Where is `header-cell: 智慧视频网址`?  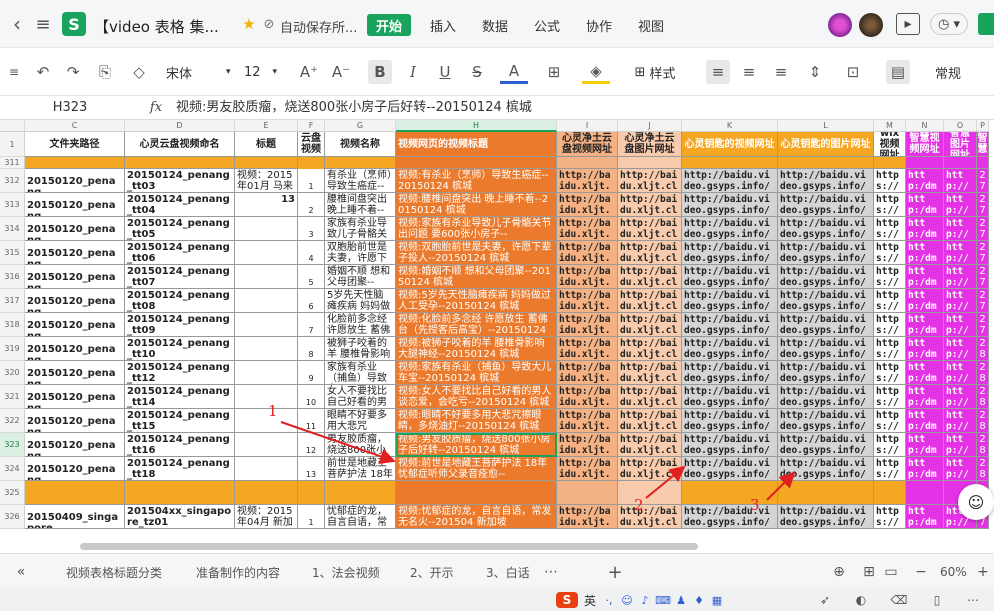 header-cell: 智慧视频网址 is located at coordinates (925, 144).